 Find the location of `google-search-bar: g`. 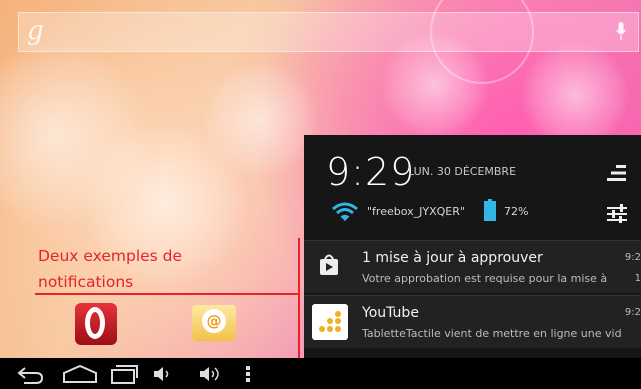

google-search-bar: g is located at coordinates (328, 32).